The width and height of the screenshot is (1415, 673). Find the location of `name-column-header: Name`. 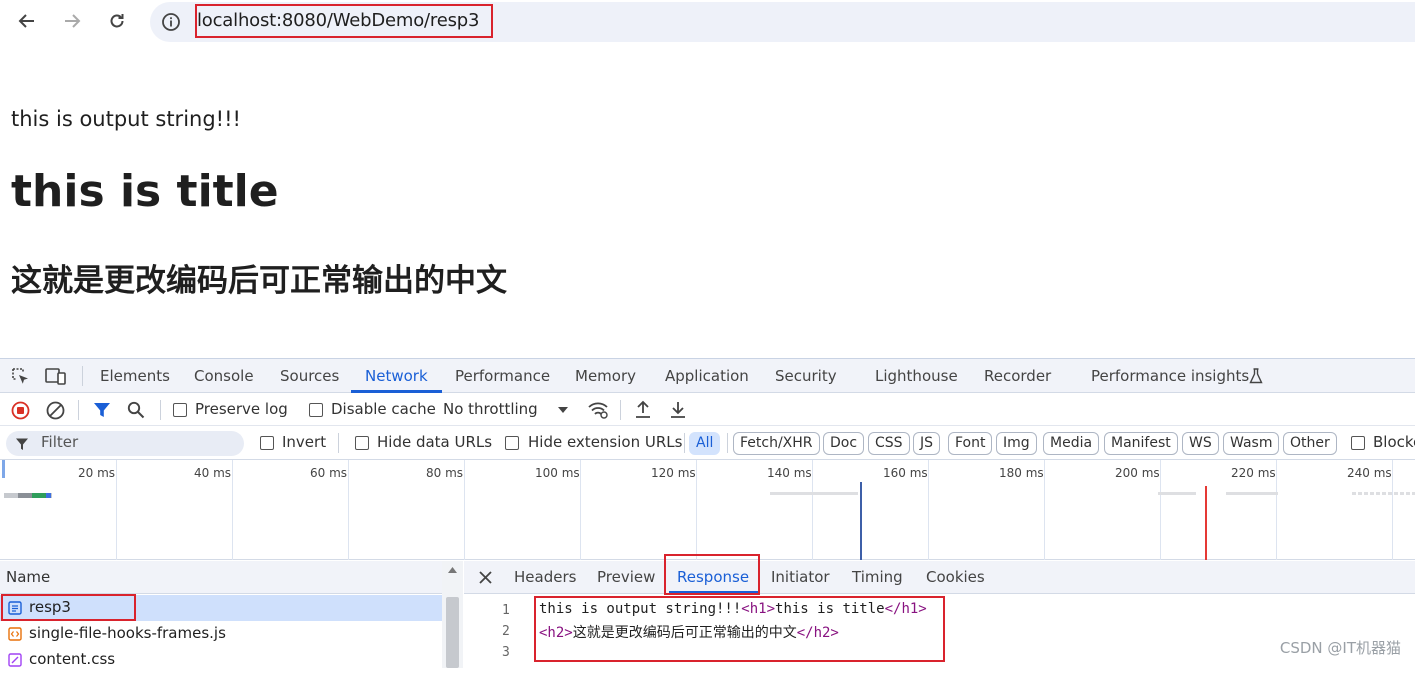

name-column-header: Name is located at coordinates (221, 577).